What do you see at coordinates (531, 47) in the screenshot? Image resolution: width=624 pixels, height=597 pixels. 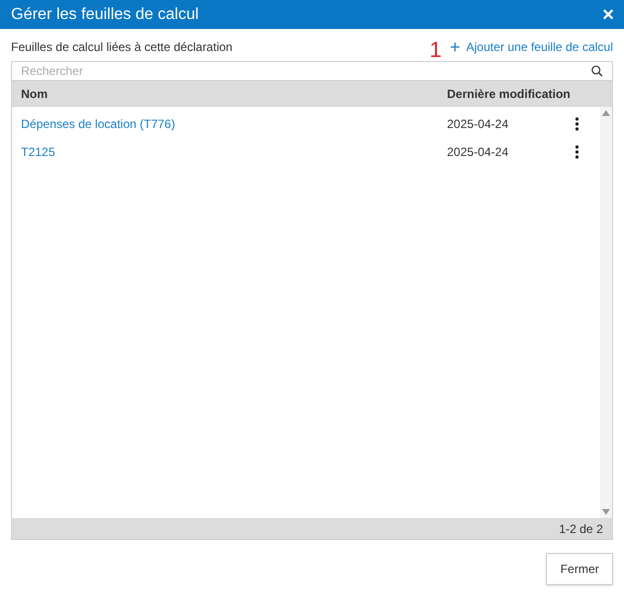 I see `add-sheet-link: + Ajouter une feuille de calcul` at bounding box center [531, 47].